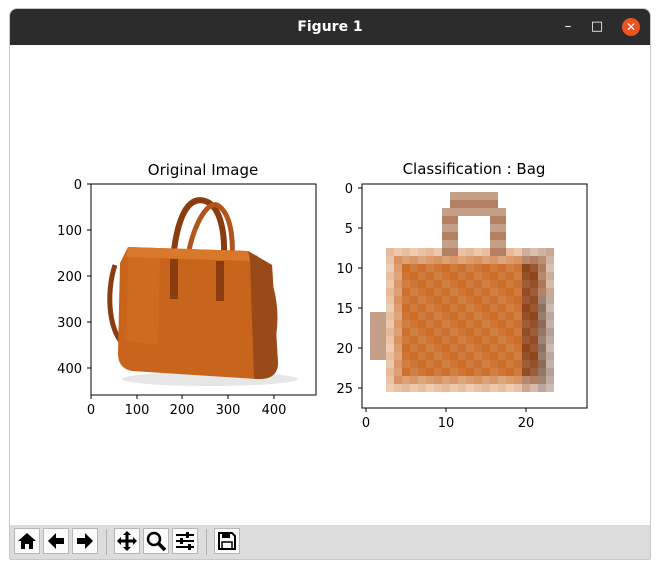 This screenshot has width=660, height=569. I want to click on left-x-tick-label: 100, so click(137, 410).